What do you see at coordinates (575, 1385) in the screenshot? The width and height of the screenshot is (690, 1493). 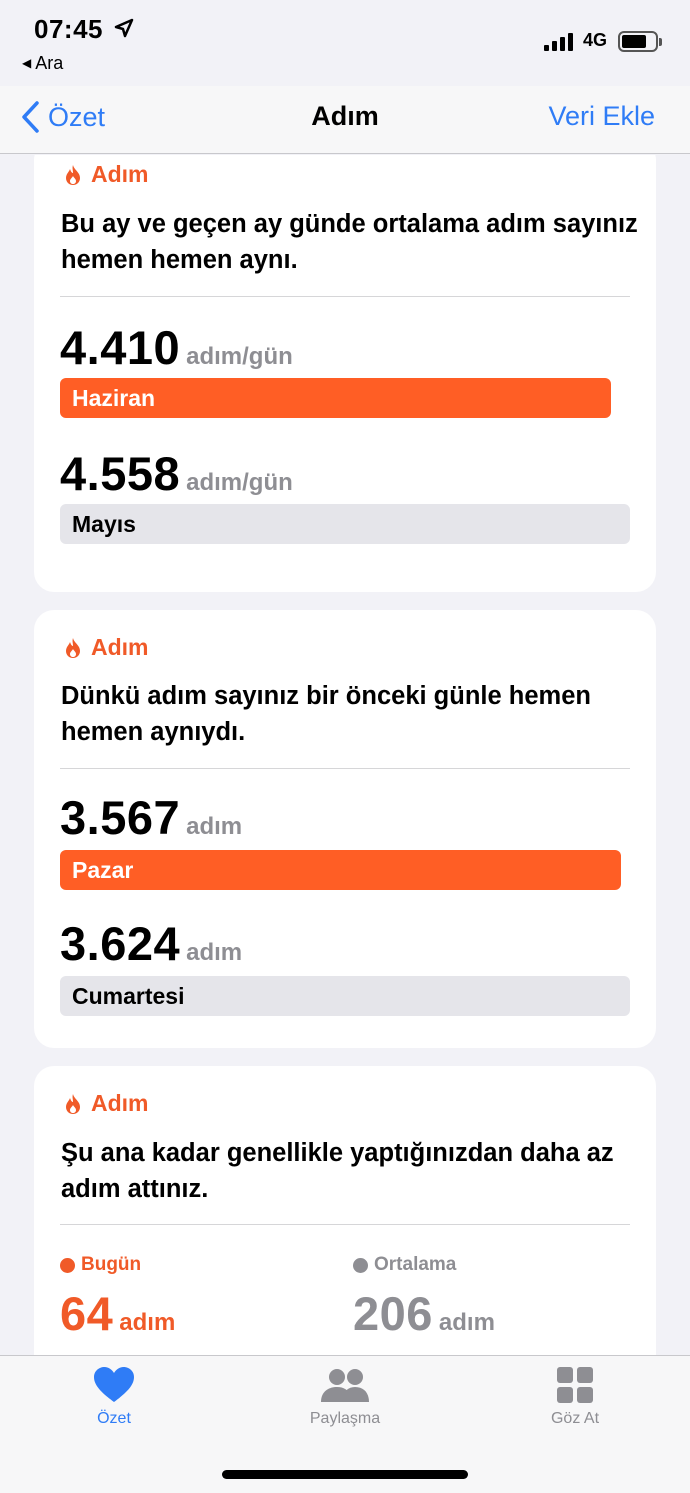 I see `grid-icon` at bounding box center [575, 1385].